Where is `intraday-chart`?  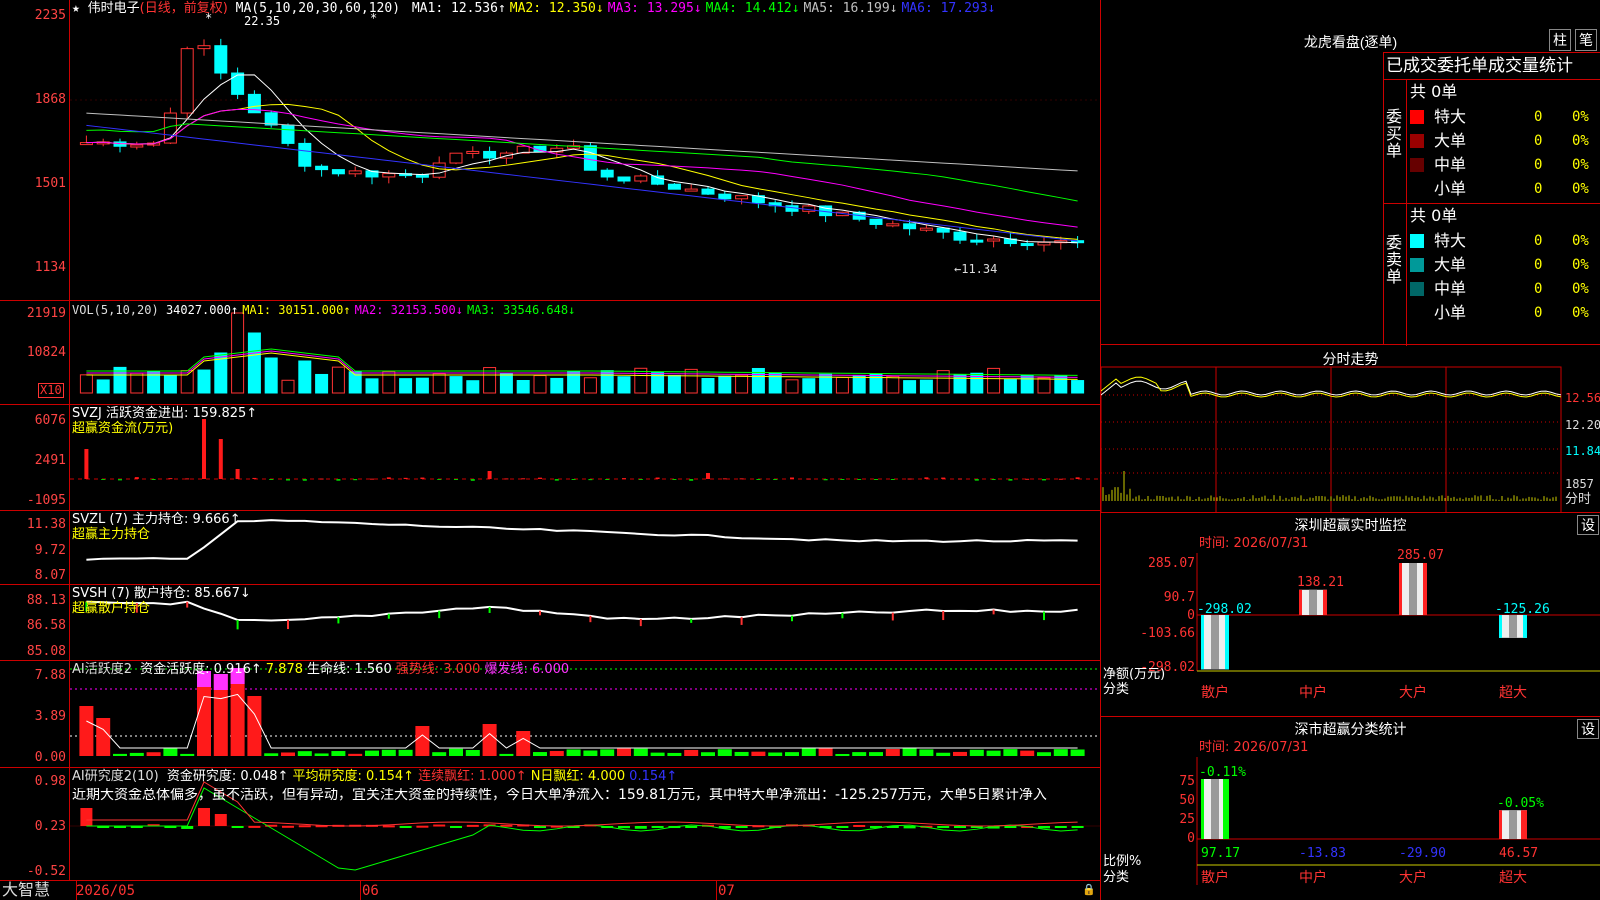
intraday-chart is located at coordinates (1350, 429).